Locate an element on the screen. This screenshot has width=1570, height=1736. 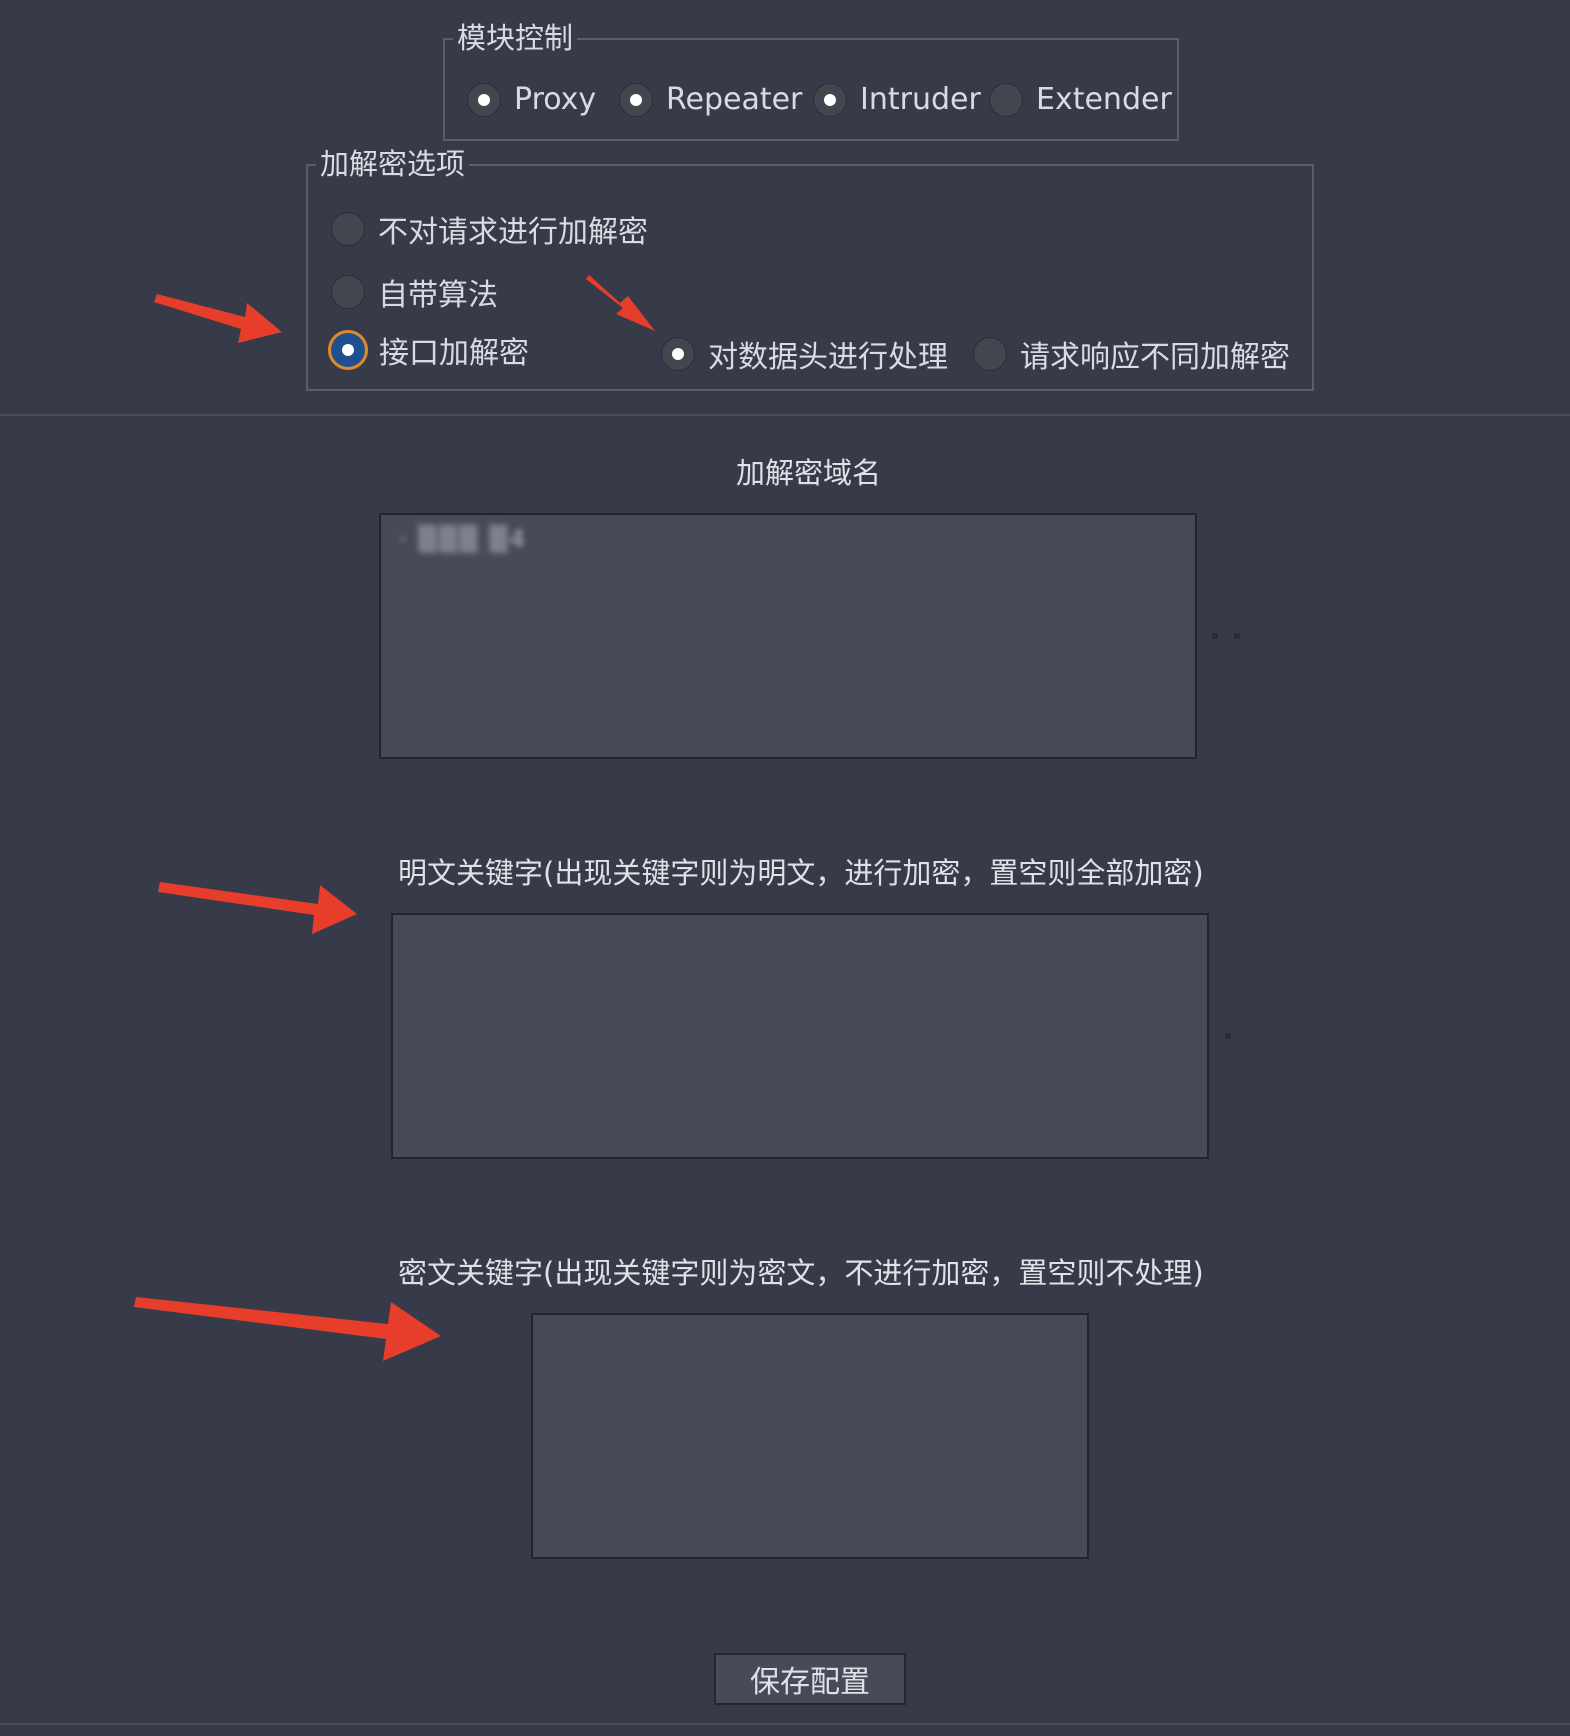
cipher-keywords-textarea is located at coordinates (810, 1436).